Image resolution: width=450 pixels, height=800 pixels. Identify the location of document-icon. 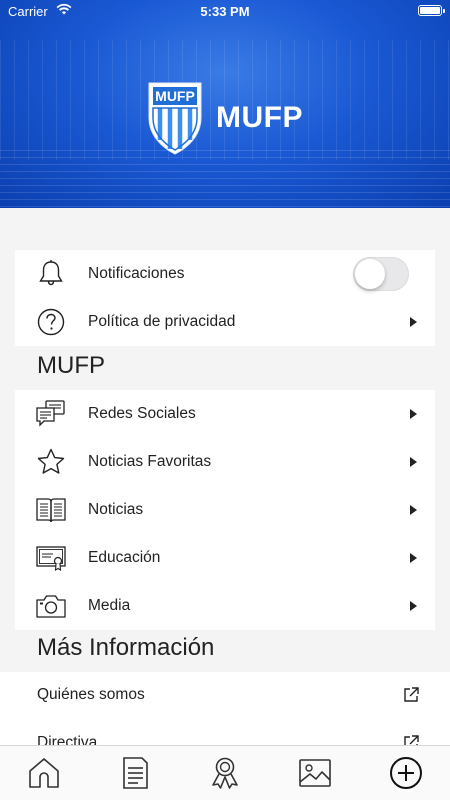
(135, 773).